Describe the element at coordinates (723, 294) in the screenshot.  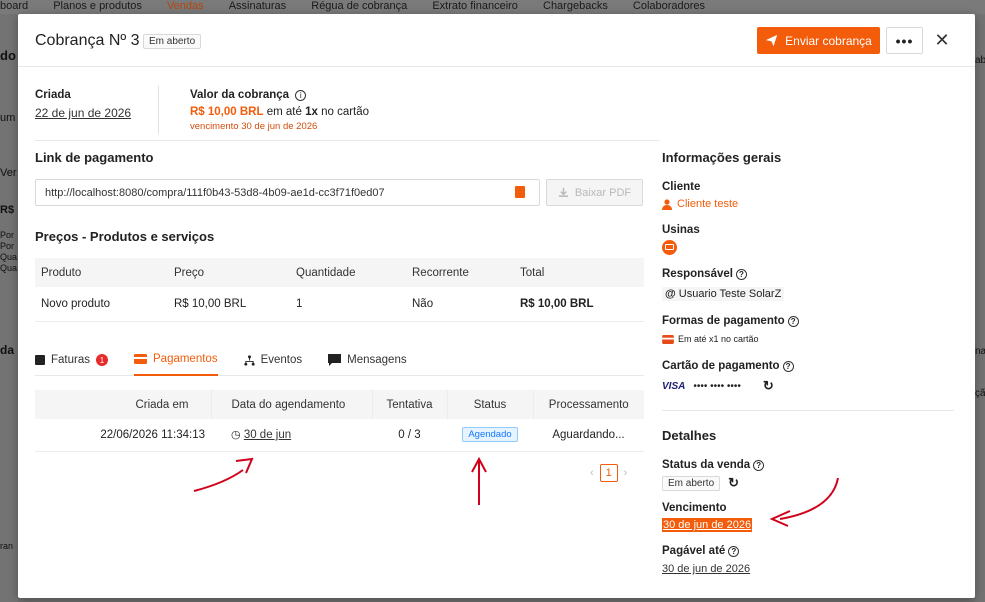
I see `responsible-value: @ Usuario Teste SolarZ` at that location.